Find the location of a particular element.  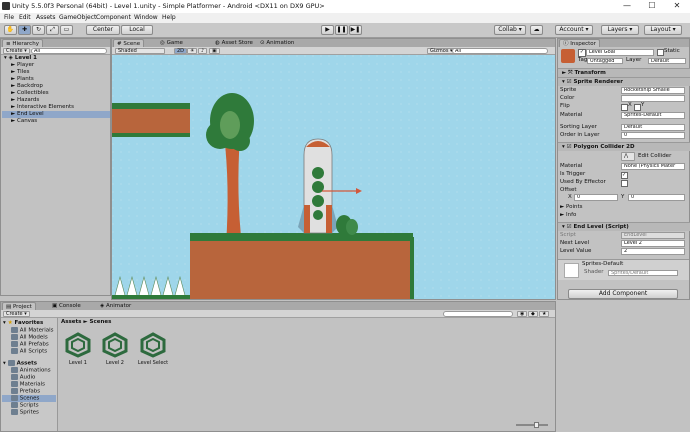

polygon-collider-header: ▾ ☑ Polygon Collider 2D is located at coordinates (624, 146).